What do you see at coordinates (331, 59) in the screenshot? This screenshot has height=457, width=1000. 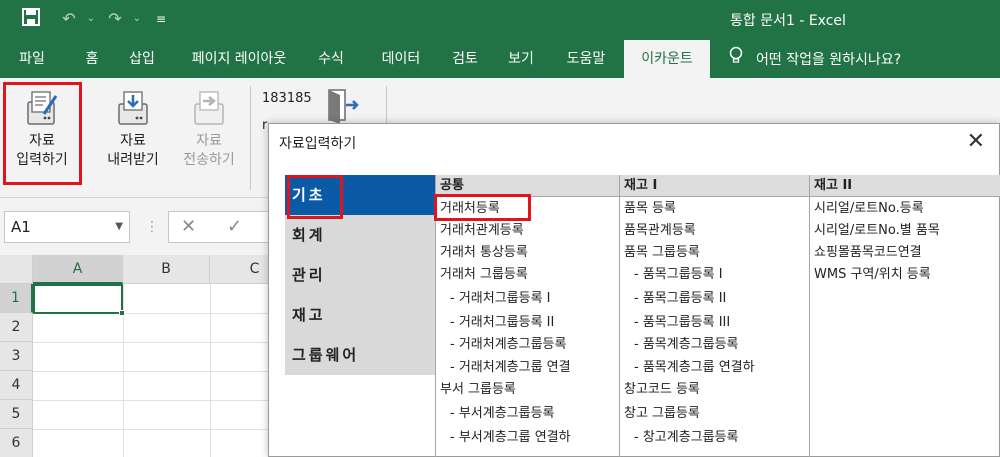 I see `tab-formulas: 수식` at bounding box center [331, 59].